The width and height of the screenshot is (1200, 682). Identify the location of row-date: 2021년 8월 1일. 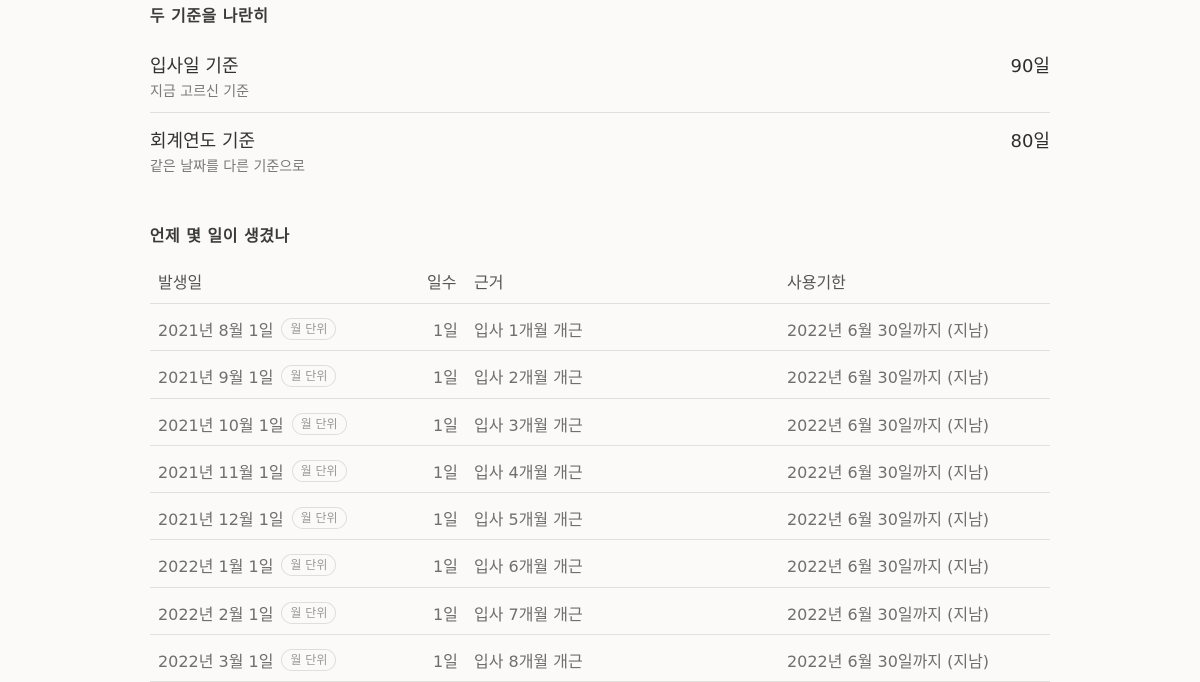
(216, 330).